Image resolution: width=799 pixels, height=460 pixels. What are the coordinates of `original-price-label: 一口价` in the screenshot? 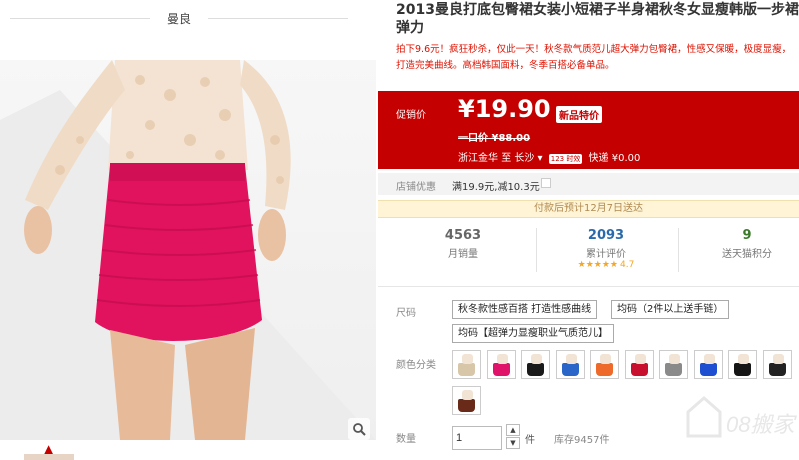 It's located at (473, 138).